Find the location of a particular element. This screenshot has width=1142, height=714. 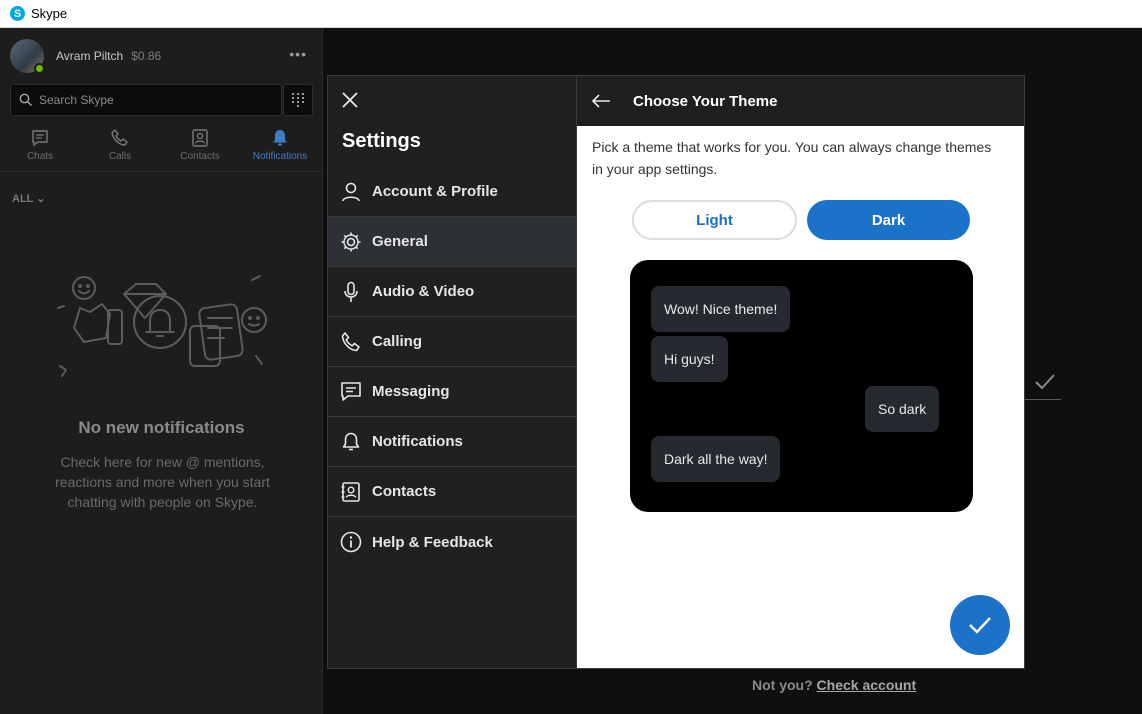

dialpad-button is located at coordinates (298, 100).